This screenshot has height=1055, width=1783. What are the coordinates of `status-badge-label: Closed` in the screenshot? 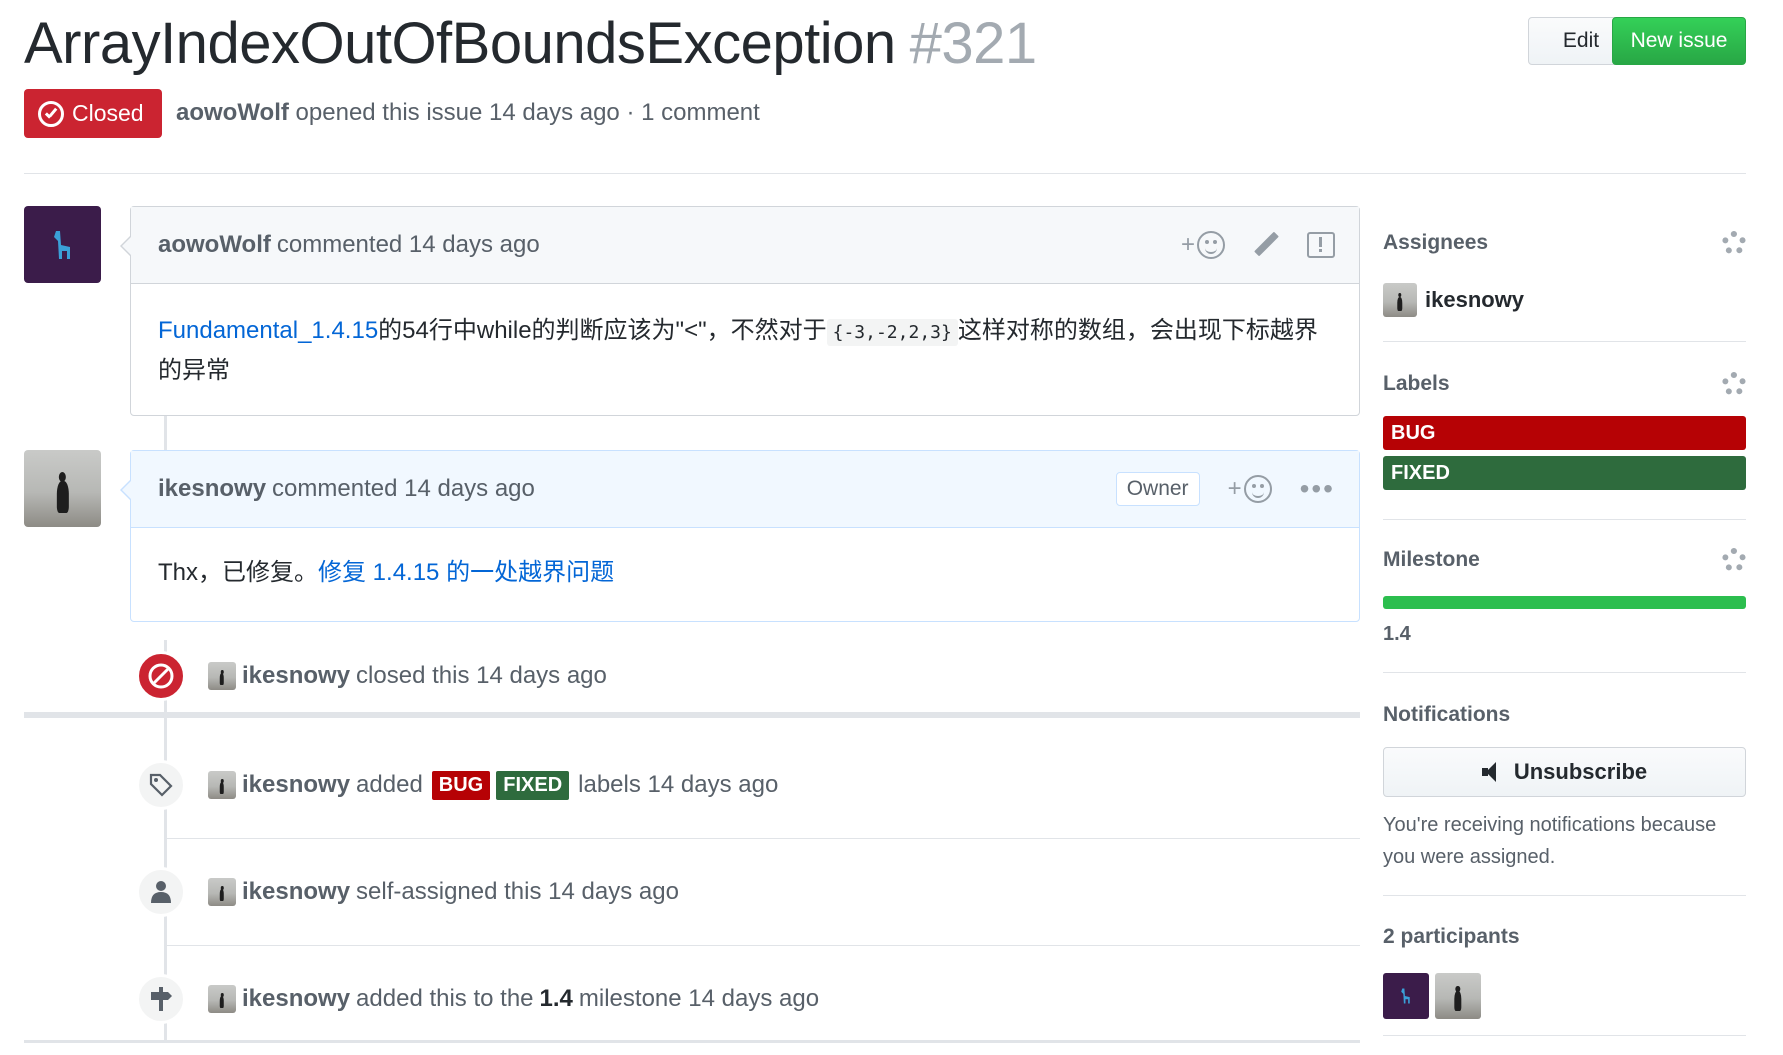 It's located at (108, 113).